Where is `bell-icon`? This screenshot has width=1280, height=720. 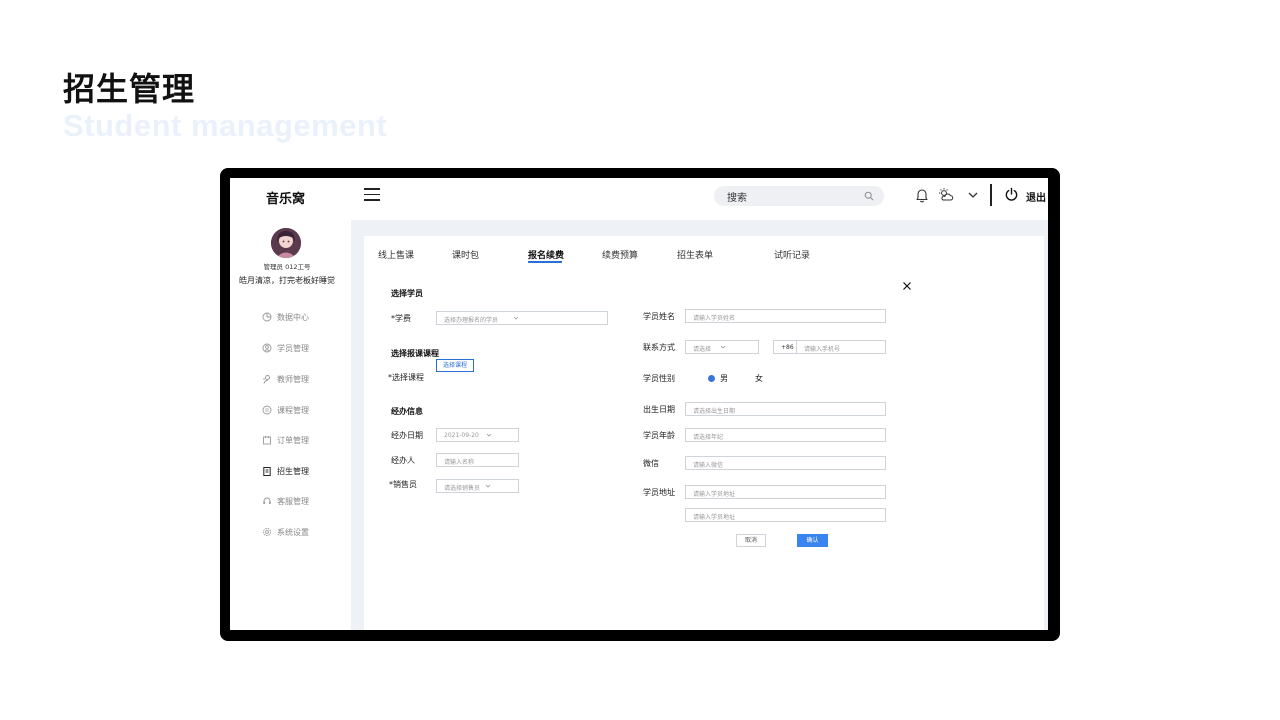 bell-icon is located at coordinates (922, 195).